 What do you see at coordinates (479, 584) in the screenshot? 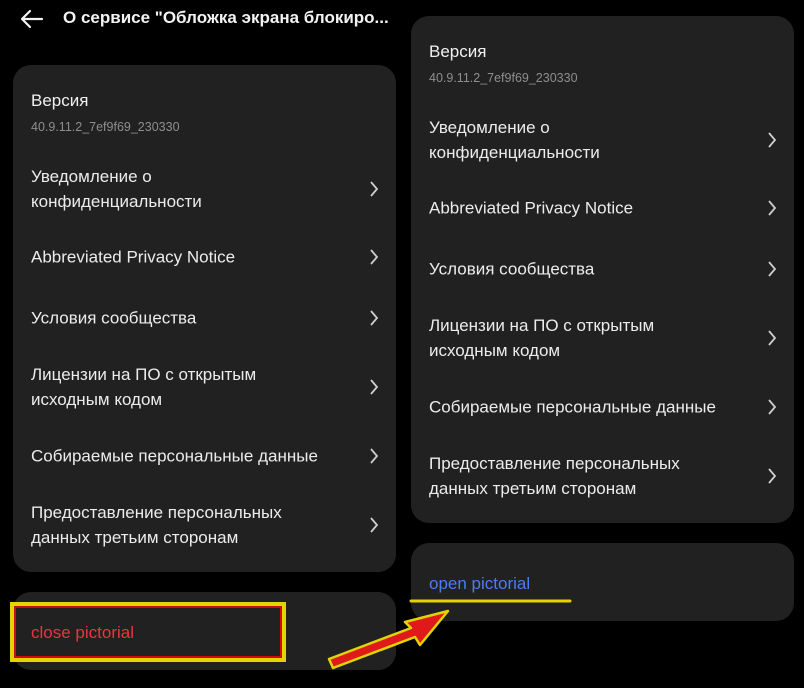
I see `open-pictorial-button: open pictorial` at bounding box center [479, 584].